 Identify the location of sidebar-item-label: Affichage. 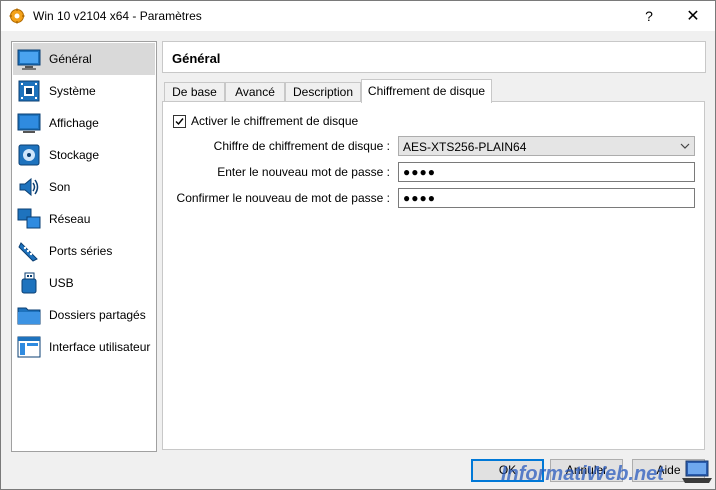
(74, 123).